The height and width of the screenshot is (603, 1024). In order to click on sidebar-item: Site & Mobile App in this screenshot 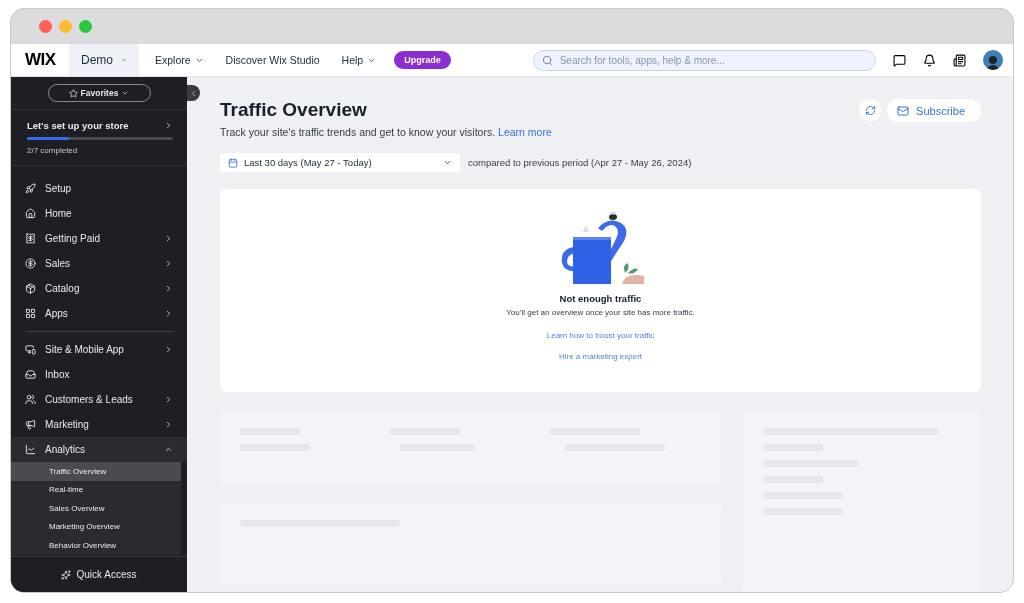, I will do `click(99, 349)`.